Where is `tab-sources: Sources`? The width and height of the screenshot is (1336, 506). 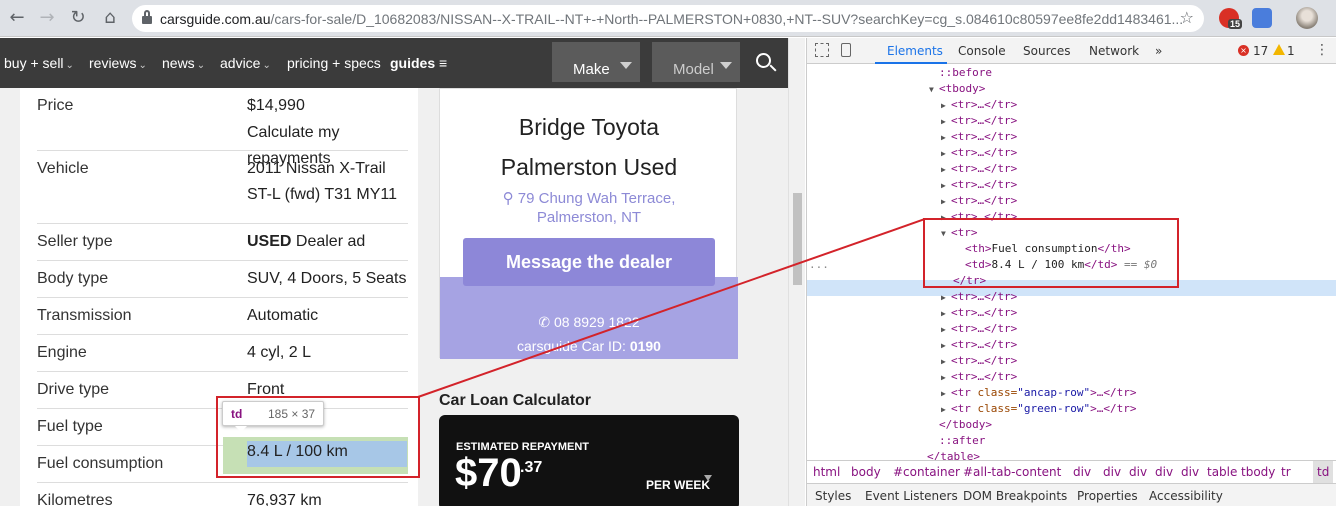
tab-sources: Sources is located at coordinates (1046, 51).